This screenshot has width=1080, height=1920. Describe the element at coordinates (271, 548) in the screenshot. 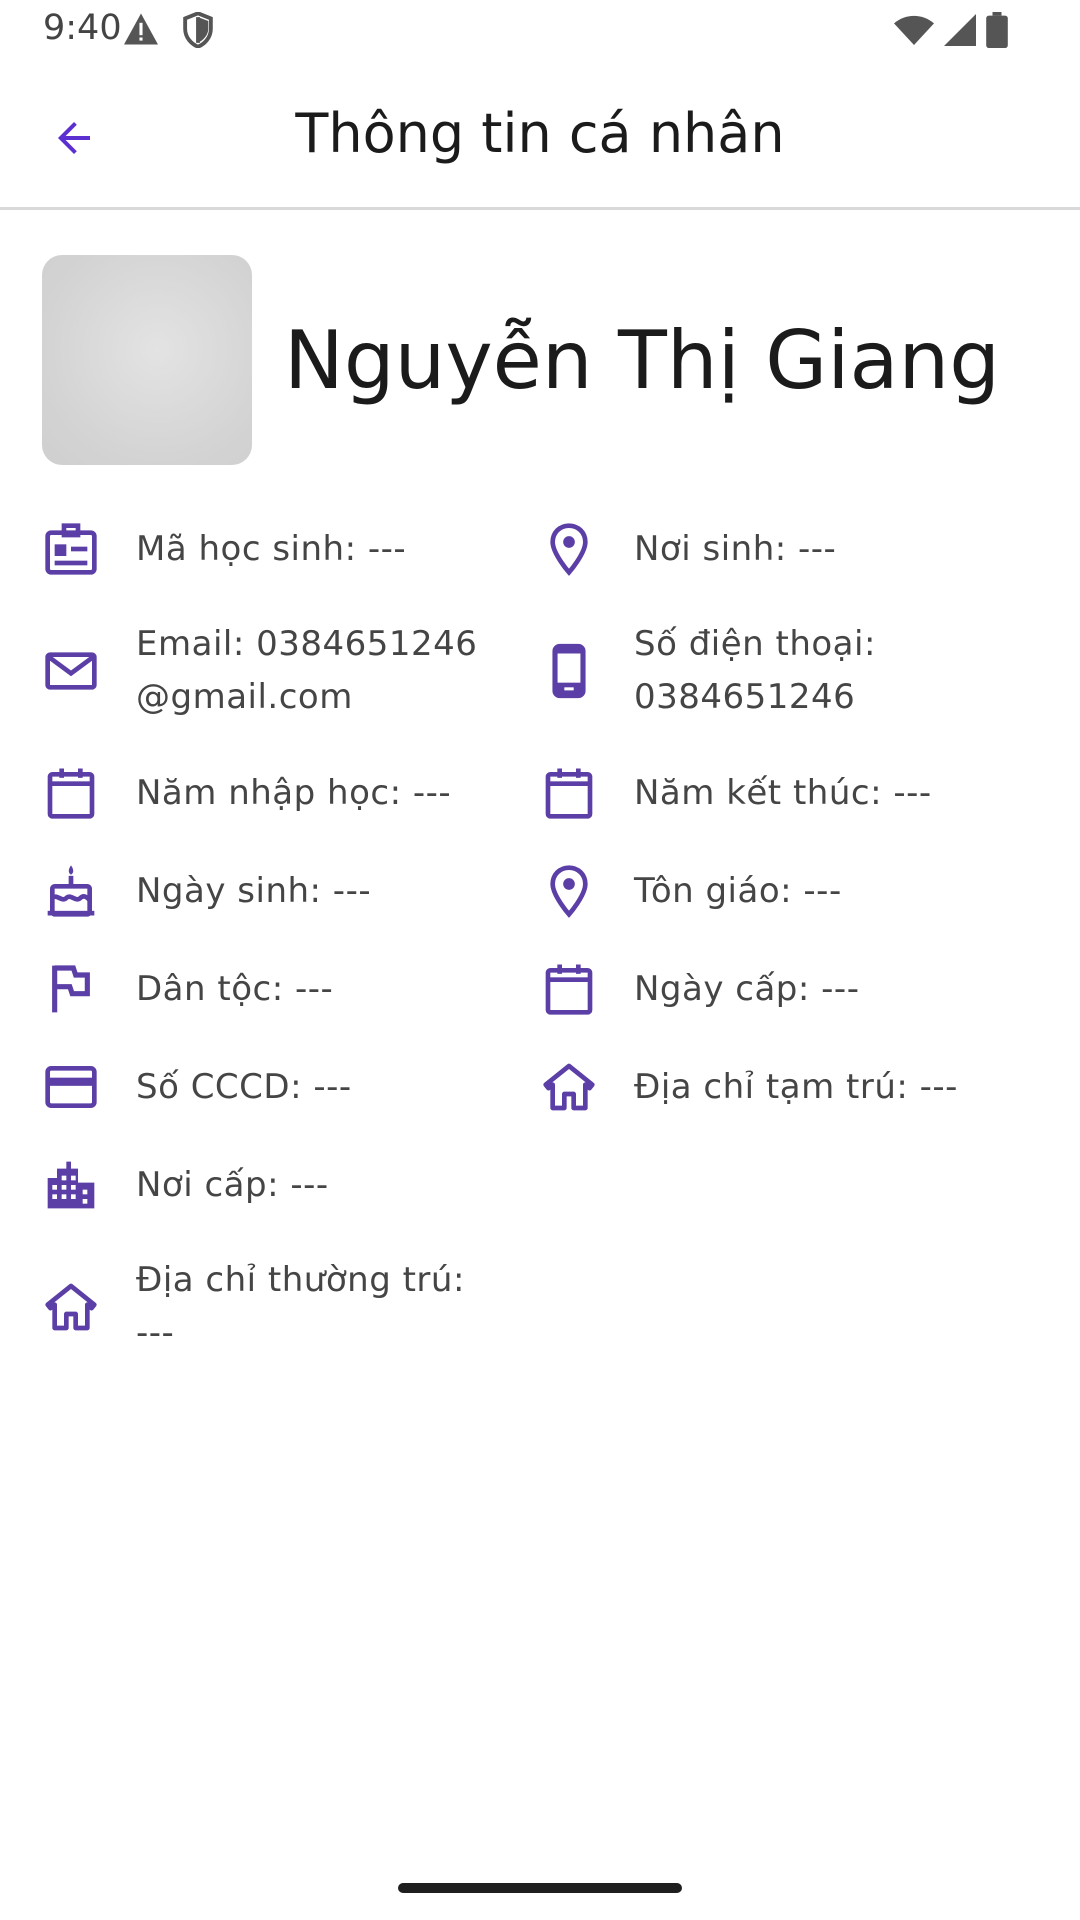

I see `student-id-label: Mã học sinh: ---` at that location.